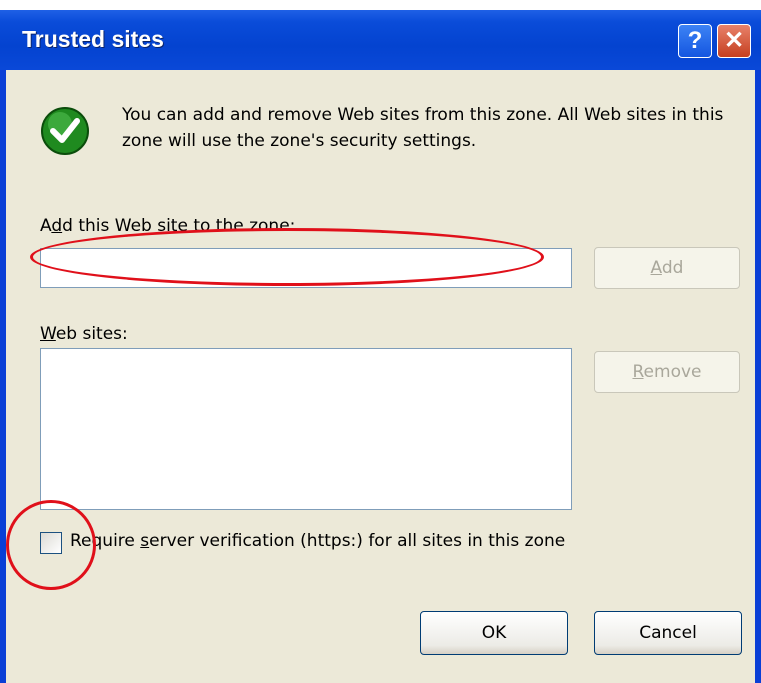 The image size is (761, 683). What do you see at coordinates (668, 633) in the screenshot?
I see `cancel-button: Cancel` at bounding box center [668, 633].